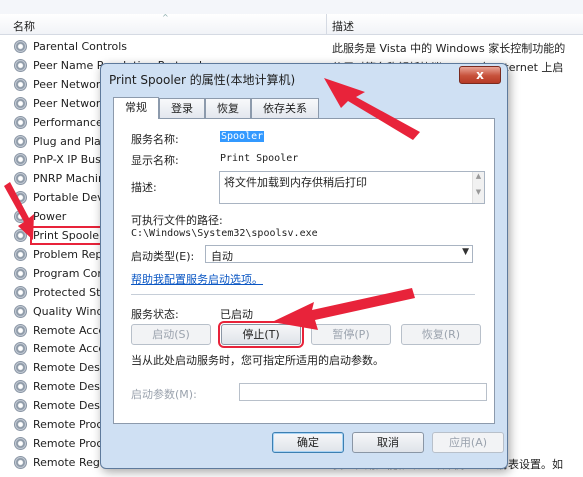 The width and height of the screenshot is (583, 477). Describe the element at coordinates (197, 279) in the screenshot. I see `help-link: 帮助我配置服务启动选项。` at that location.